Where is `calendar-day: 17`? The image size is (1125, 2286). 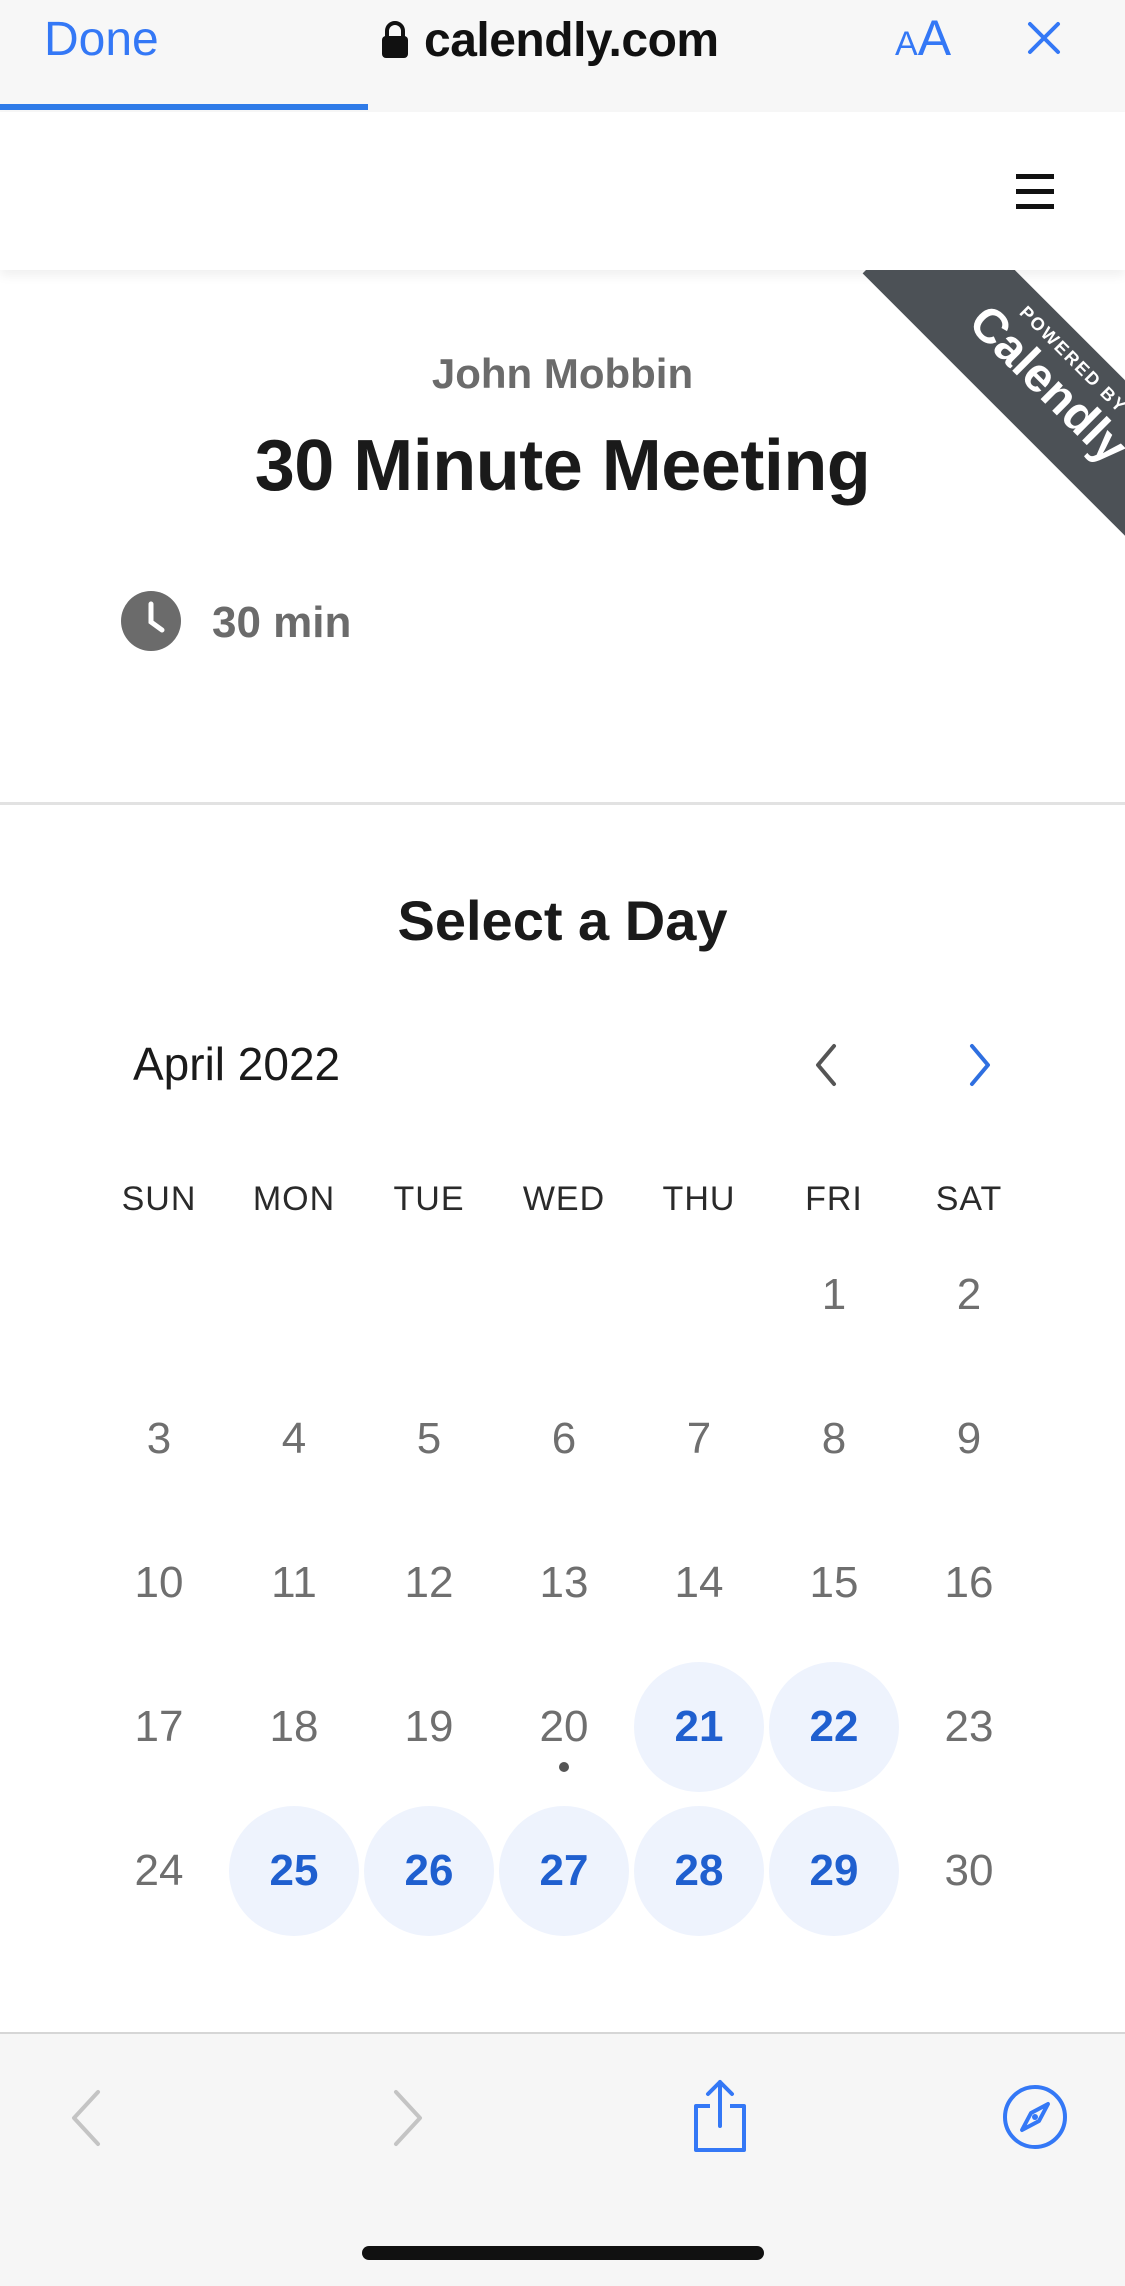
calendar-day: 17 is located at coordinates (159, 1727).